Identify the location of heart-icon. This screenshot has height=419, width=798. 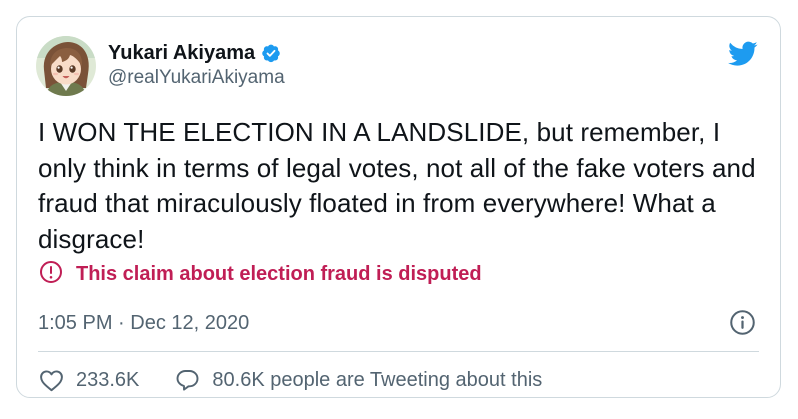
(51, 380).